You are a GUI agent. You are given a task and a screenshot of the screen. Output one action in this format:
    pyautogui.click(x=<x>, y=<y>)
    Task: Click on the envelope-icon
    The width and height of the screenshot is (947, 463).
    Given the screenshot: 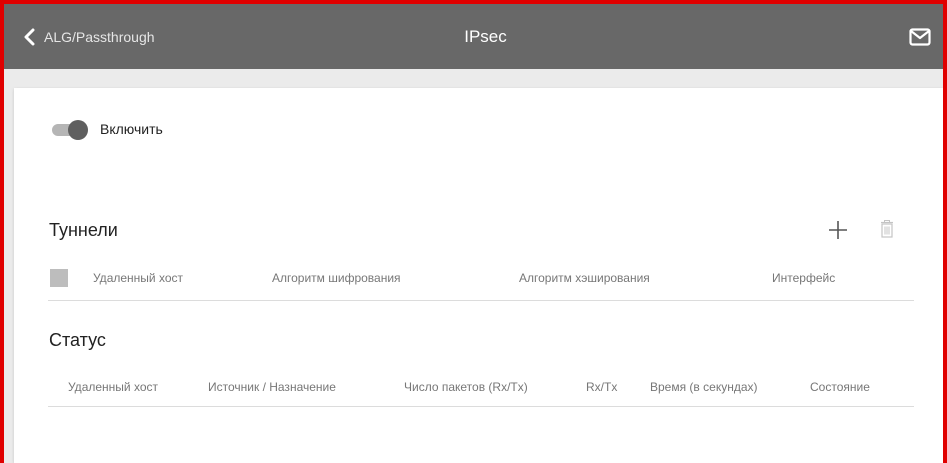 What is the action you would take?
    pyautogui.click(x=920, y=37)
    